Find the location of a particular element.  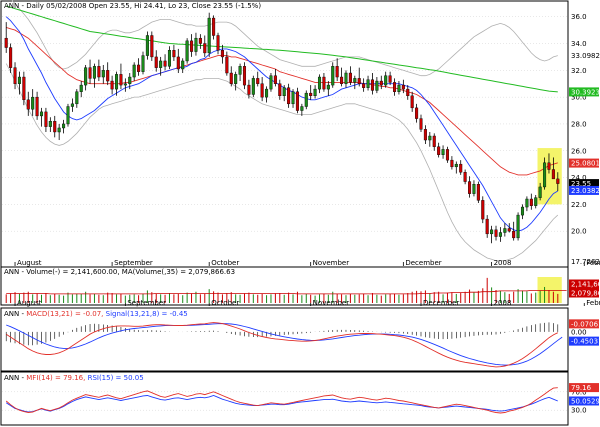

macd-badge: -0.45031 is located at coordinates (585, 342).